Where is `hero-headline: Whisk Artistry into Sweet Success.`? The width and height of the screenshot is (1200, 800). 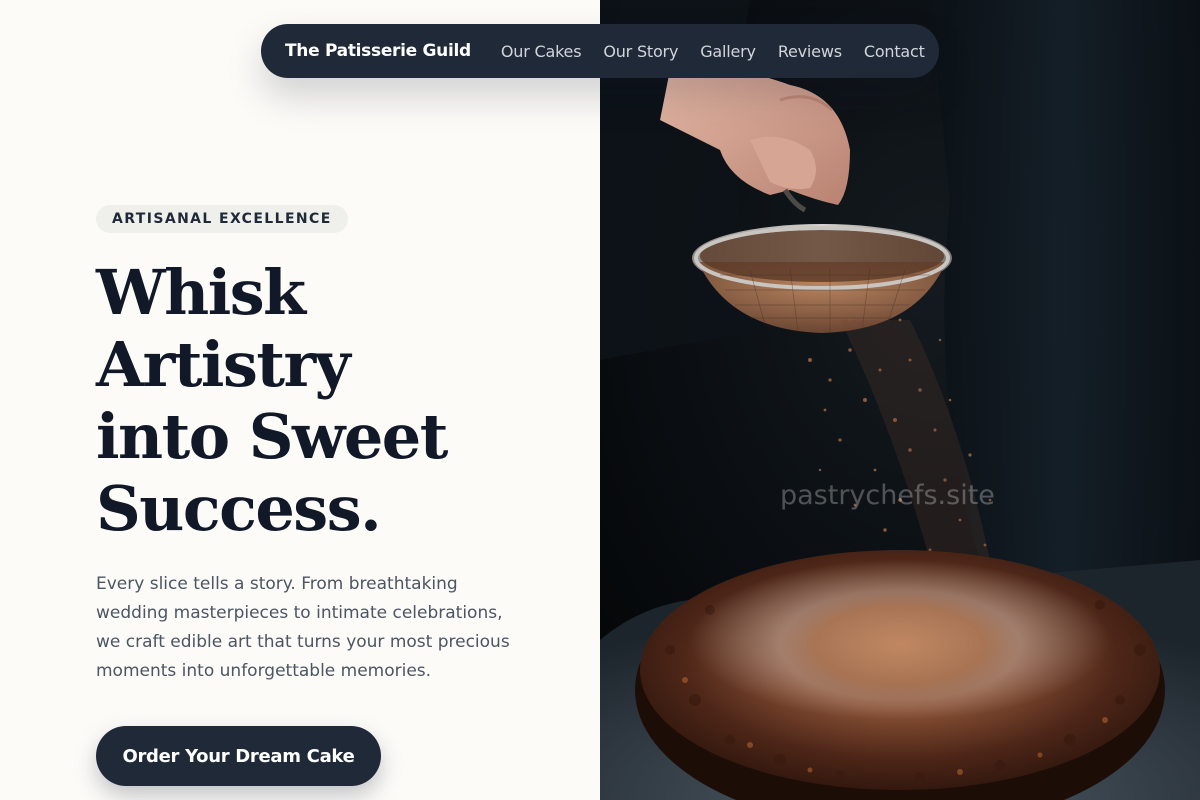
hero-headline: Whisk Artistry into Sweet Success. is located at coordinates (336, 401).